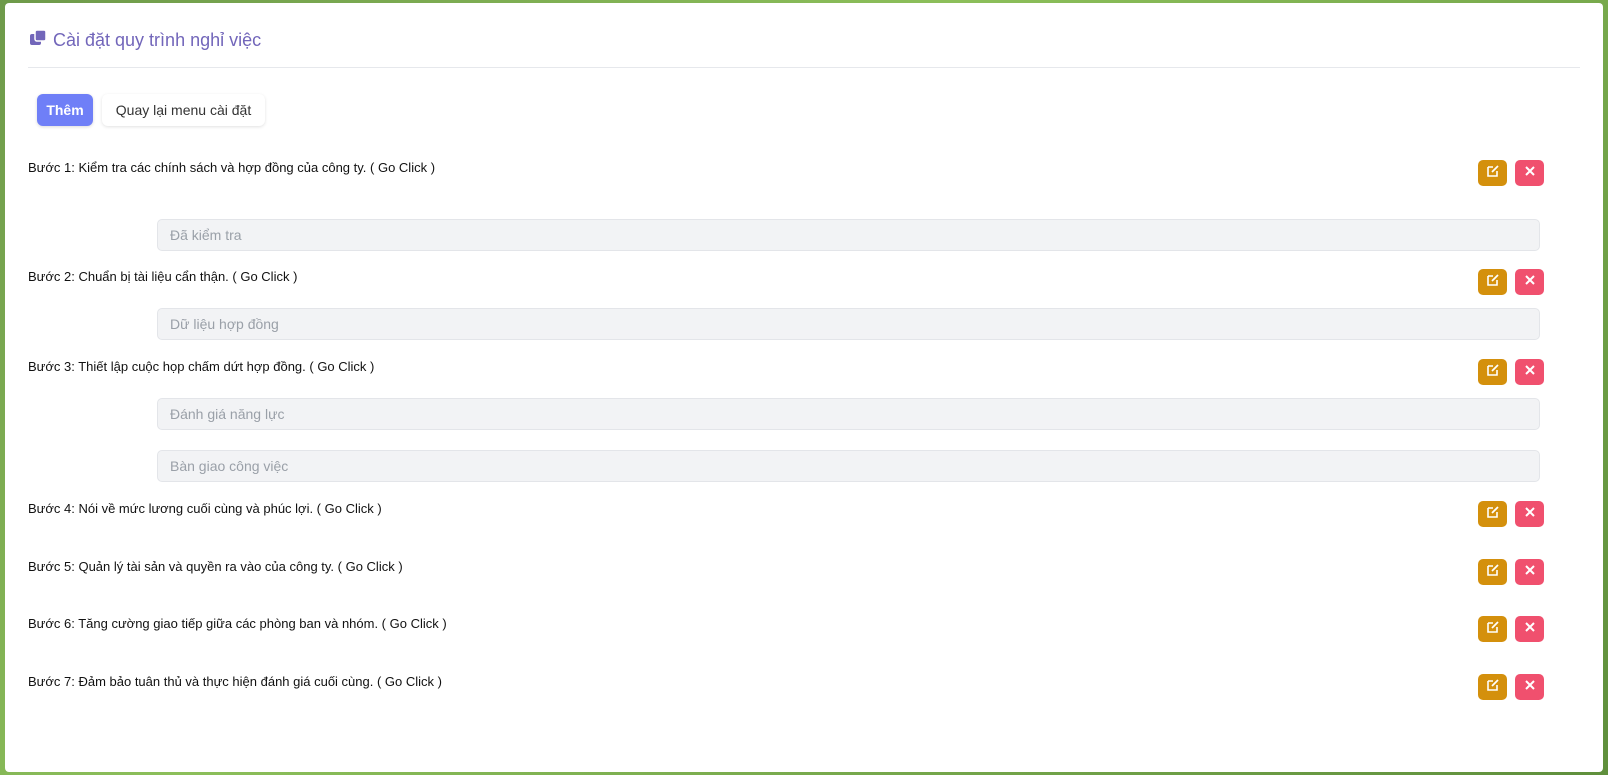 The width and height of the screenshot is (1608, 775). I want to click on page-header: Cài đặt quy trình nghỉ việc, so click(145, 40).